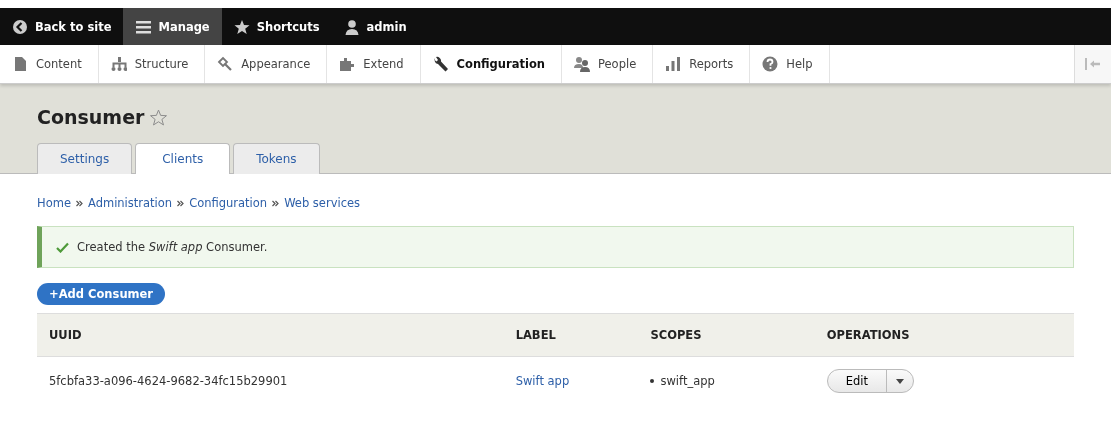 The height and width of the screenshot is (432, 1111). Describe the element at coordinates (270, 380) in the screenshot. I see `table-cell: 5fcbfa33-a096-4624-9682-34fc15b29901` at that location.